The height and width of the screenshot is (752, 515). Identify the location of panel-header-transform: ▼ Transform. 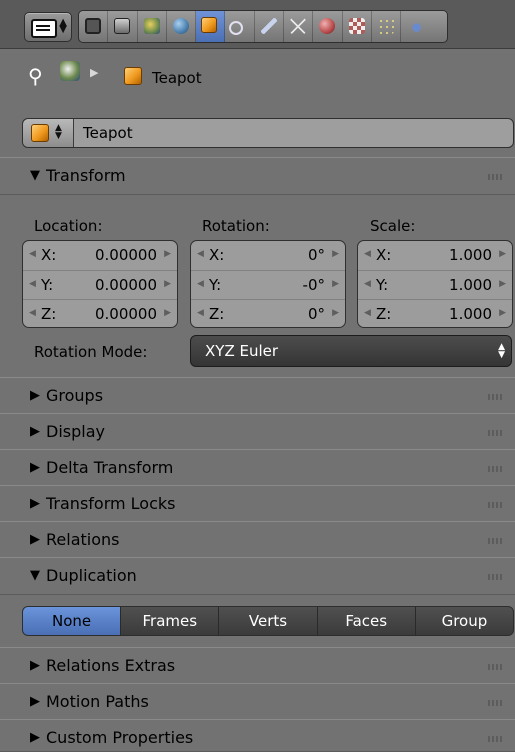
(257, 176).